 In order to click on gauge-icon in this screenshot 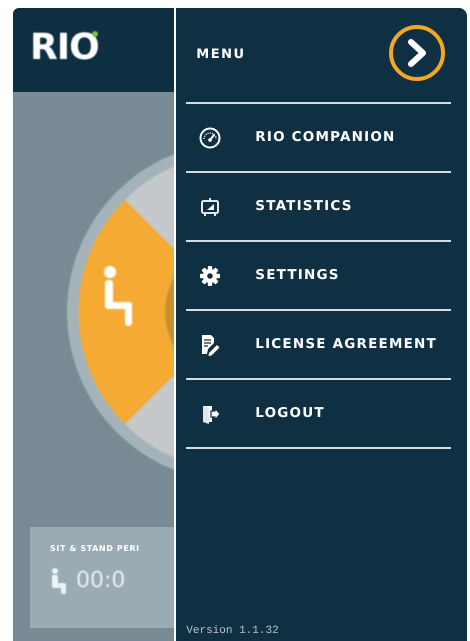, I will do `click(210, 137)`.